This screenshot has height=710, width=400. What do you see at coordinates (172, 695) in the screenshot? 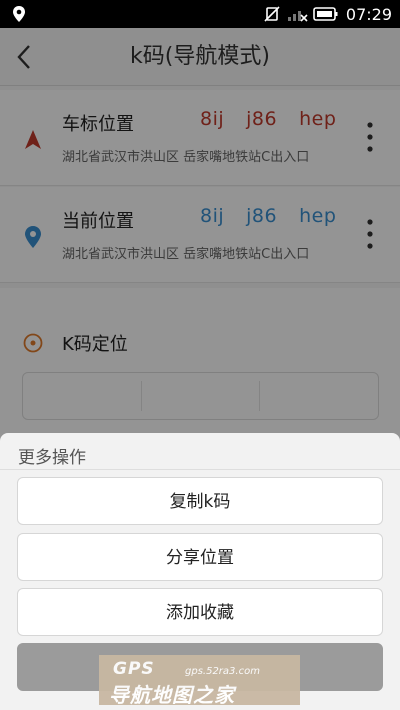
I see `watermark-site-name: 导航地图之家` at bounding box center [172, 695].